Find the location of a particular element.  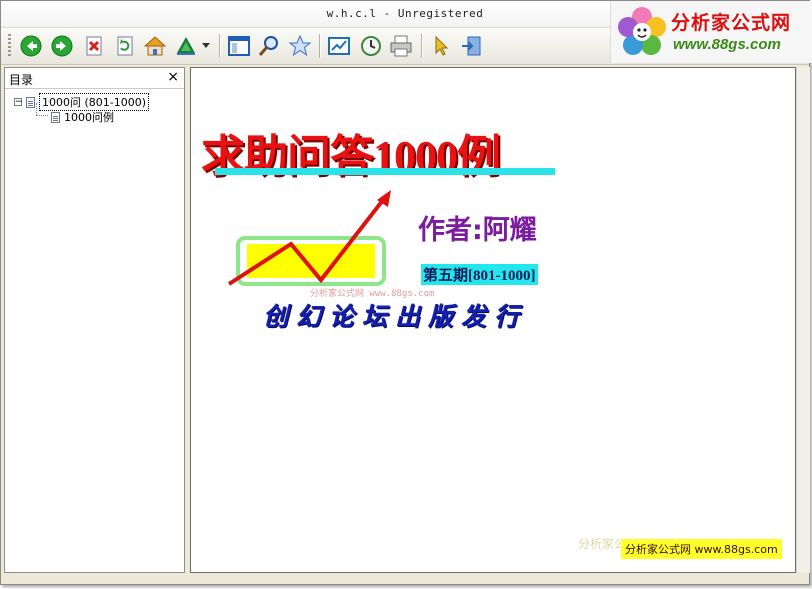

export-button is located at coordinates (339, 46).